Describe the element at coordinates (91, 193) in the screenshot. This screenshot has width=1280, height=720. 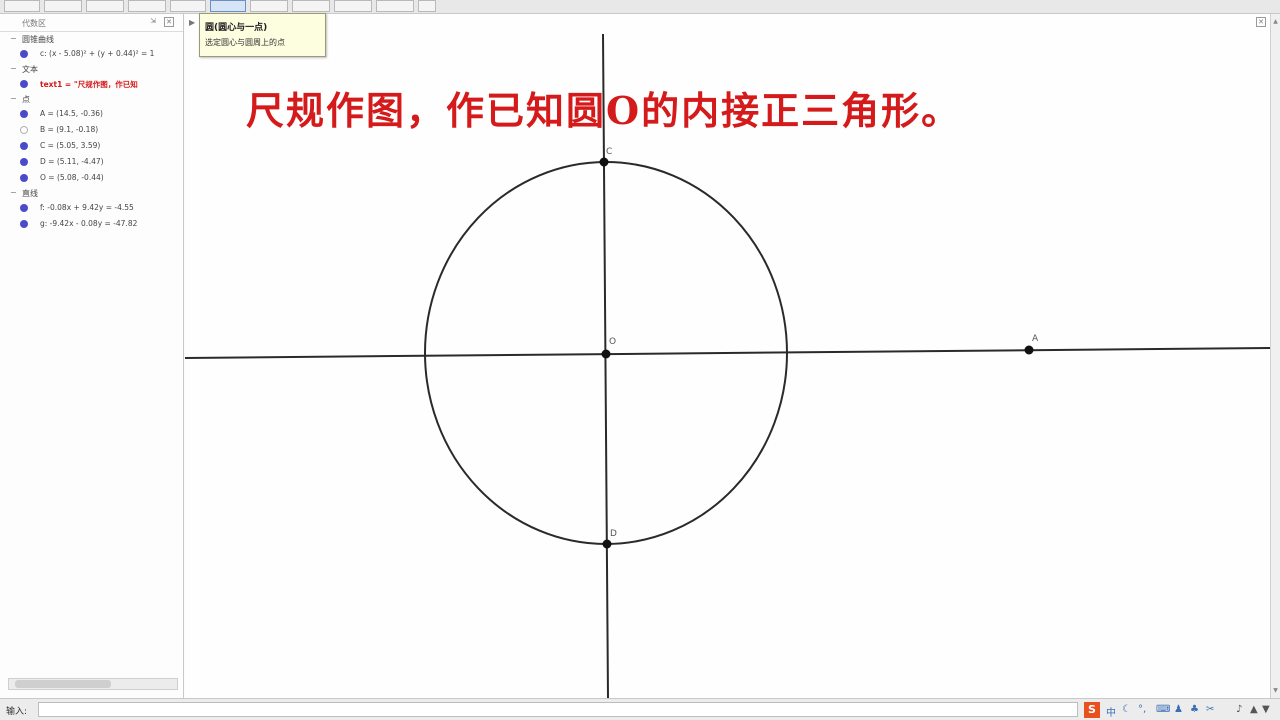
I see `algebra-category: − 直线` at that location.